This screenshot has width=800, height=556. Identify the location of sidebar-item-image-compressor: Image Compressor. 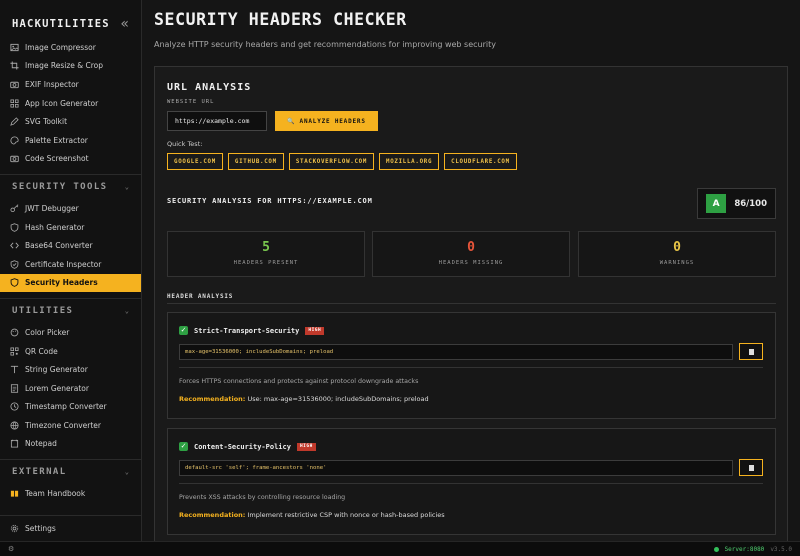
(70, 47).